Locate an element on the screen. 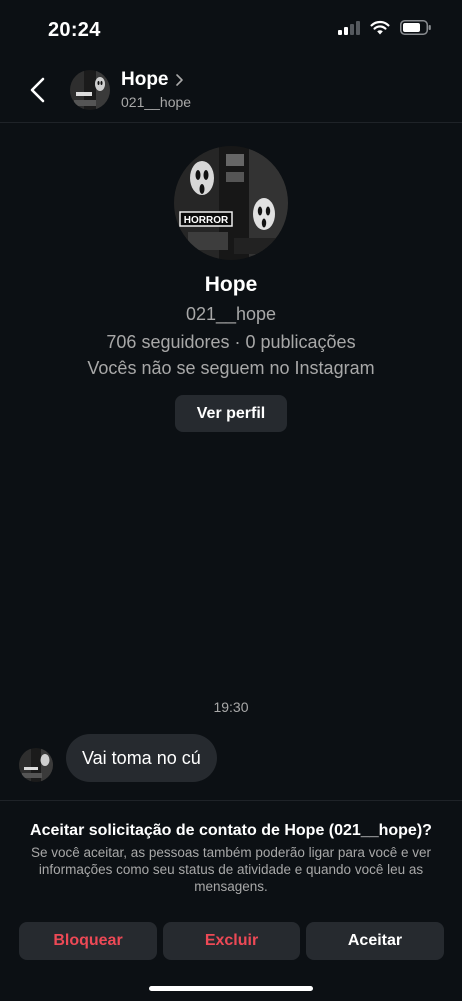  status-icons is located at coordinates (385, 27).